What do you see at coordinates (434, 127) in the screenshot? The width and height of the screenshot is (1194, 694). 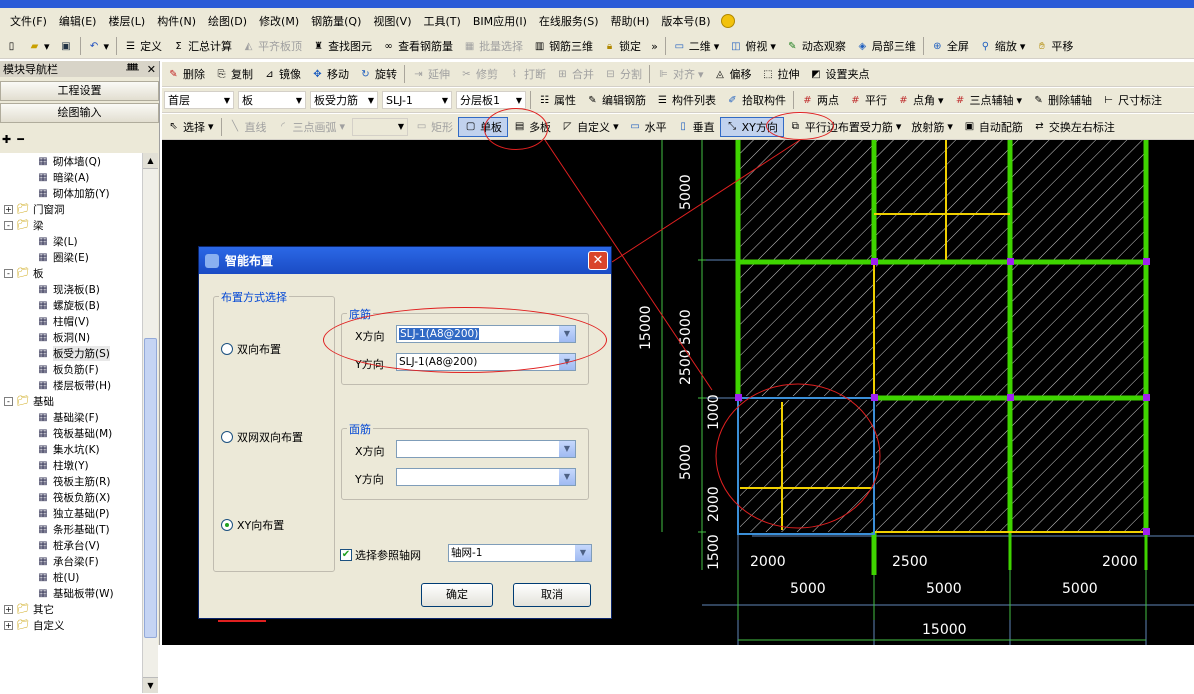 I see `rect-button: ▭ 矩形` at bounding box center [434, 127].